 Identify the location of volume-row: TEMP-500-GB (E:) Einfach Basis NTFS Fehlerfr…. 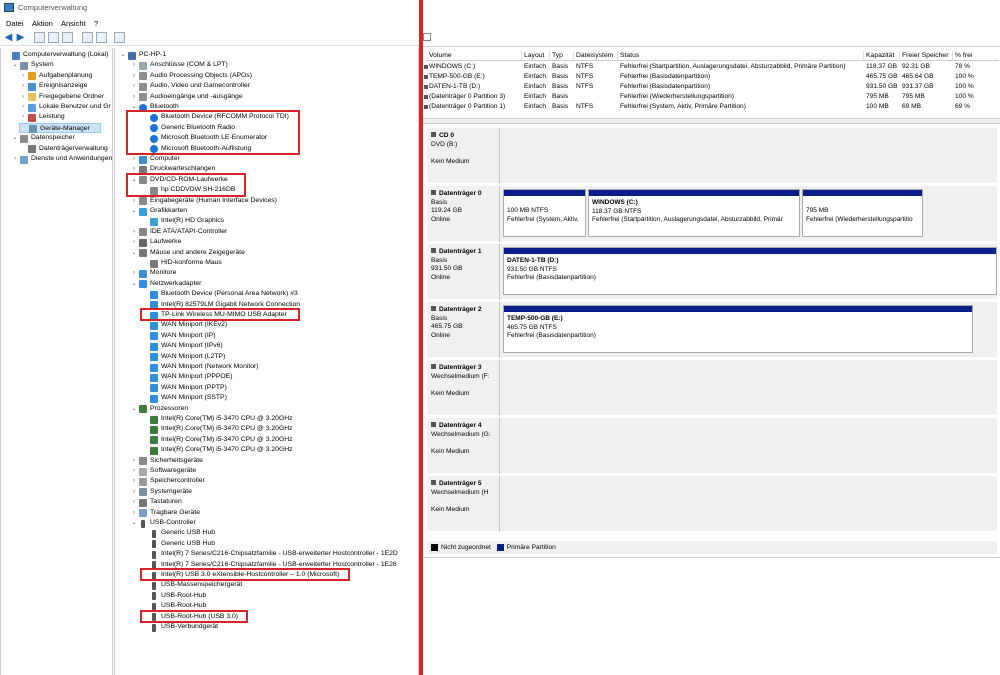
(711, 77).